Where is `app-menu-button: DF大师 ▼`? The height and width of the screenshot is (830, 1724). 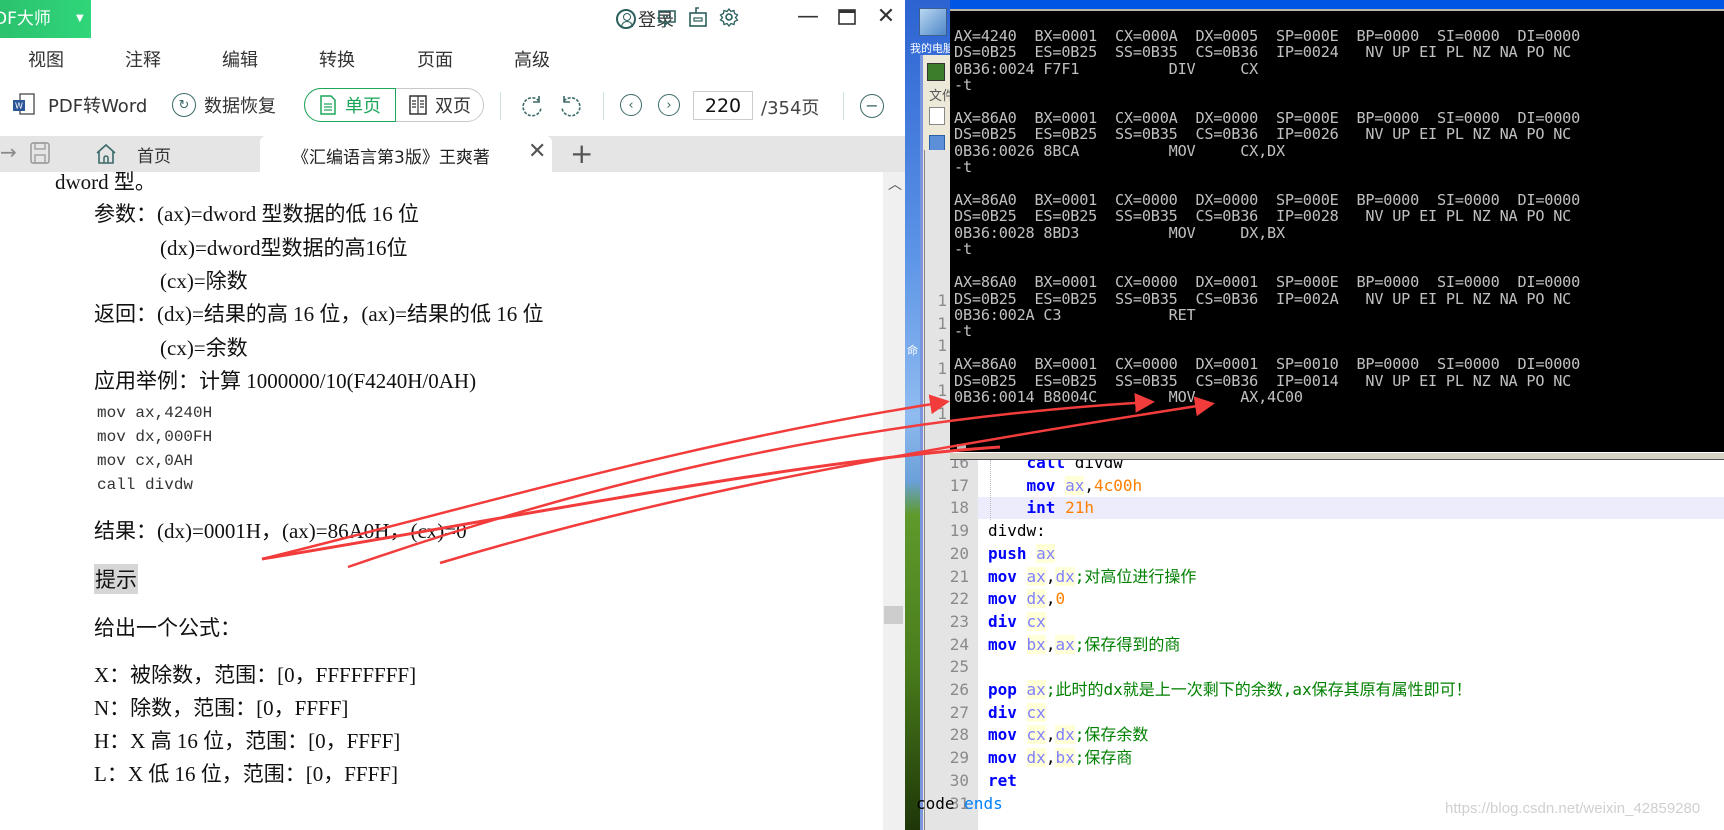 app-menu-button: DF大师 ▼ is located at coordinates (45, 19).